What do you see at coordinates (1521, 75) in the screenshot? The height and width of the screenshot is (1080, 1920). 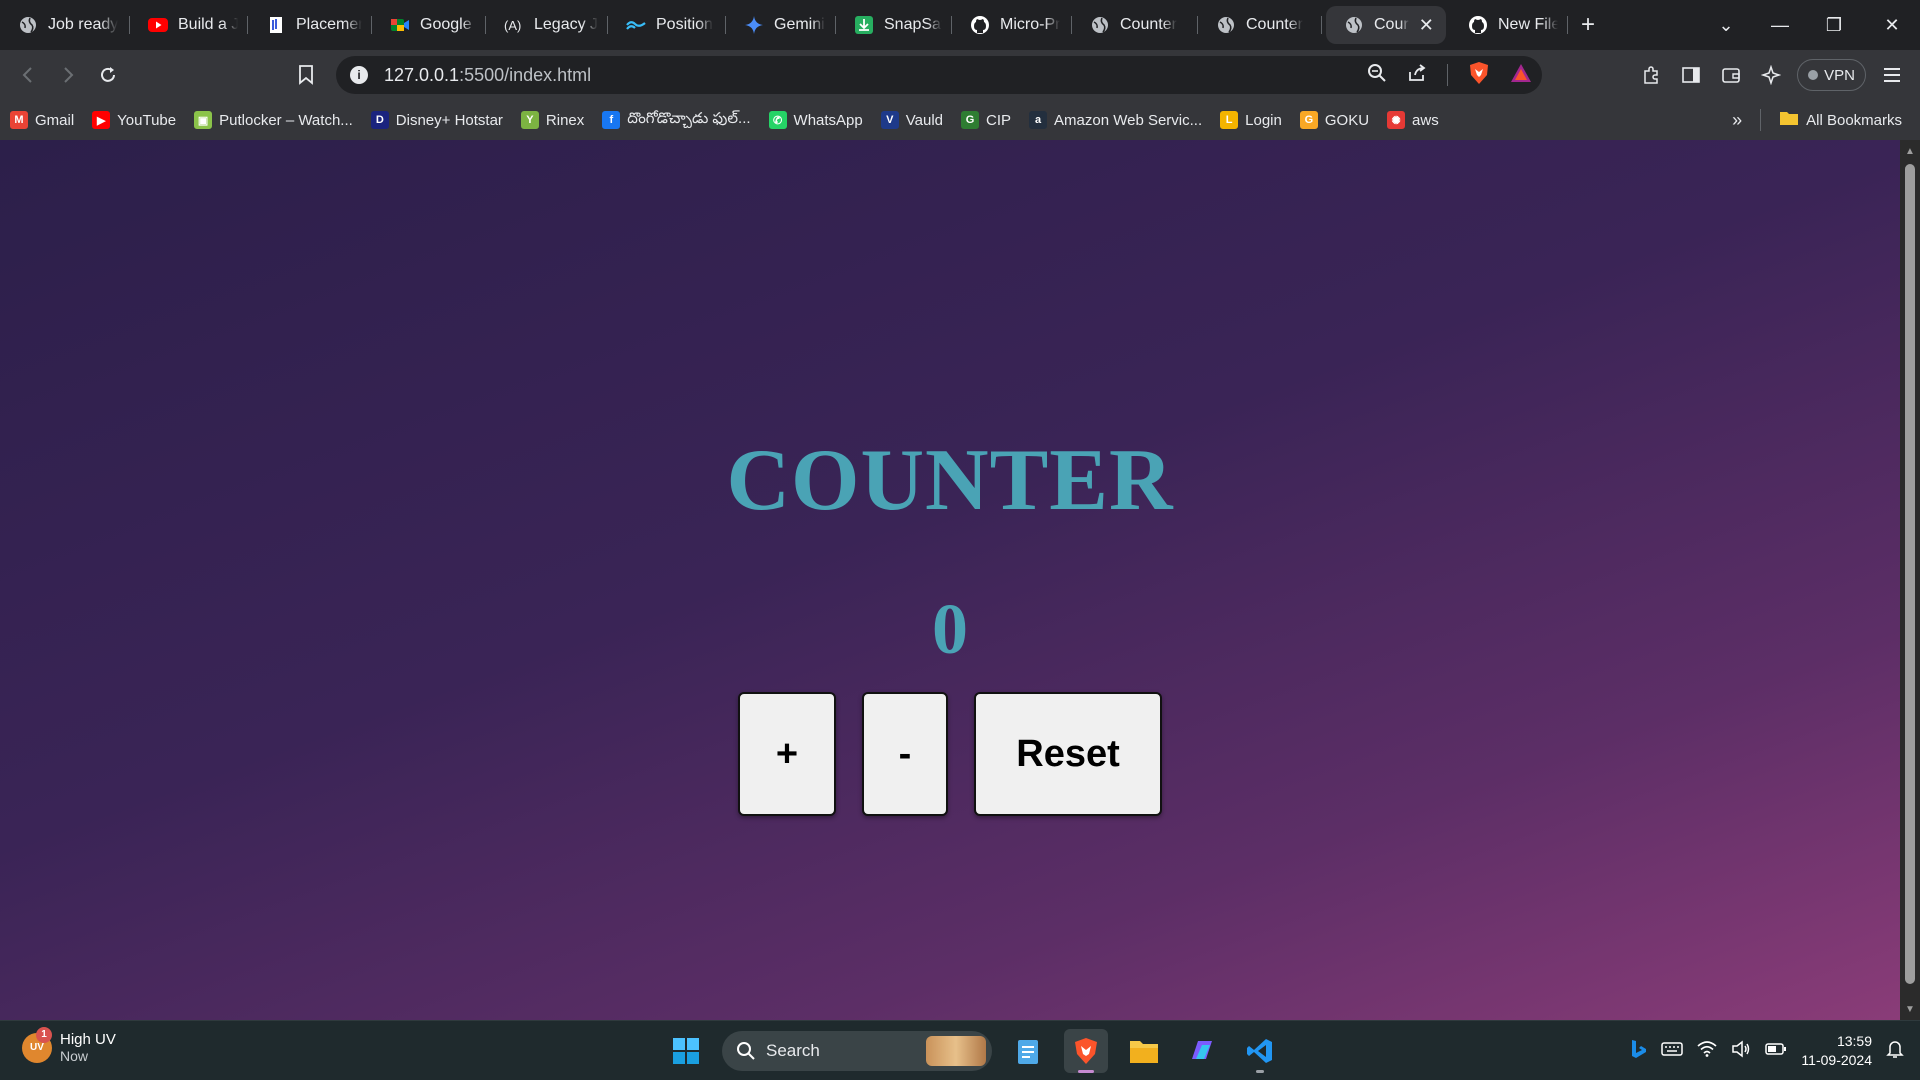 I see `brave-rewards-icon` at bounding box center [1521, 75].